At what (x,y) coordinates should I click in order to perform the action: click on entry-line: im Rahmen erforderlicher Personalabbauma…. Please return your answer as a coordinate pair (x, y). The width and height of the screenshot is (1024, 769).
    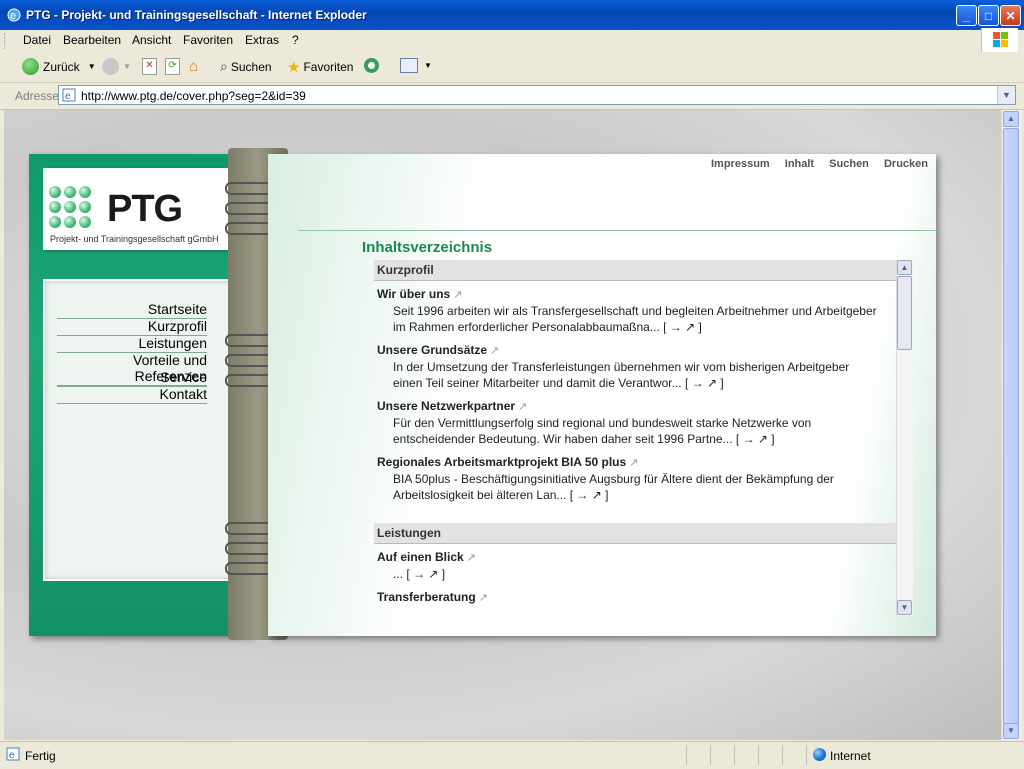
    Looking at the image, I should click on (644, 327).